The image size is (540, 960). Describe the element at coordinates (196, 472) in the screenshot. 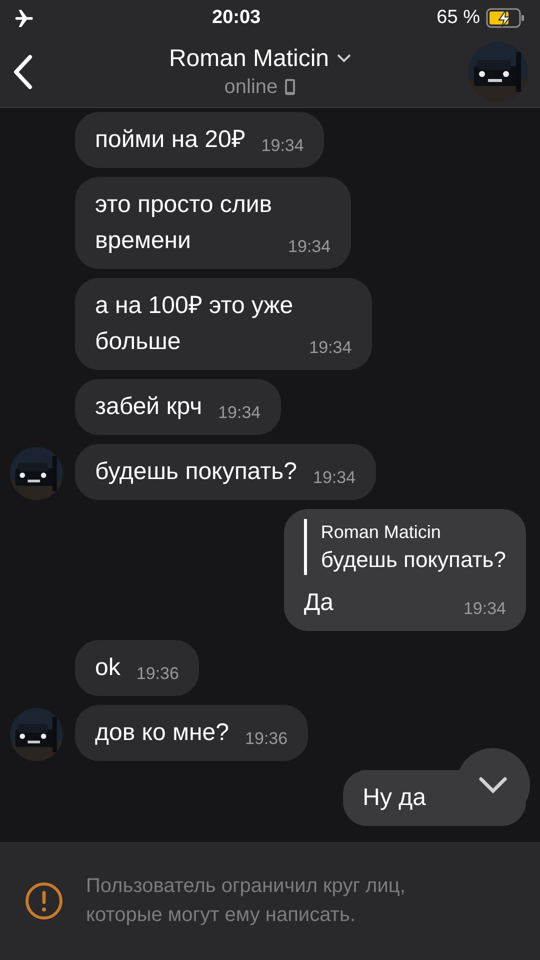

I see `message-text: будешь покупать?` at that location.